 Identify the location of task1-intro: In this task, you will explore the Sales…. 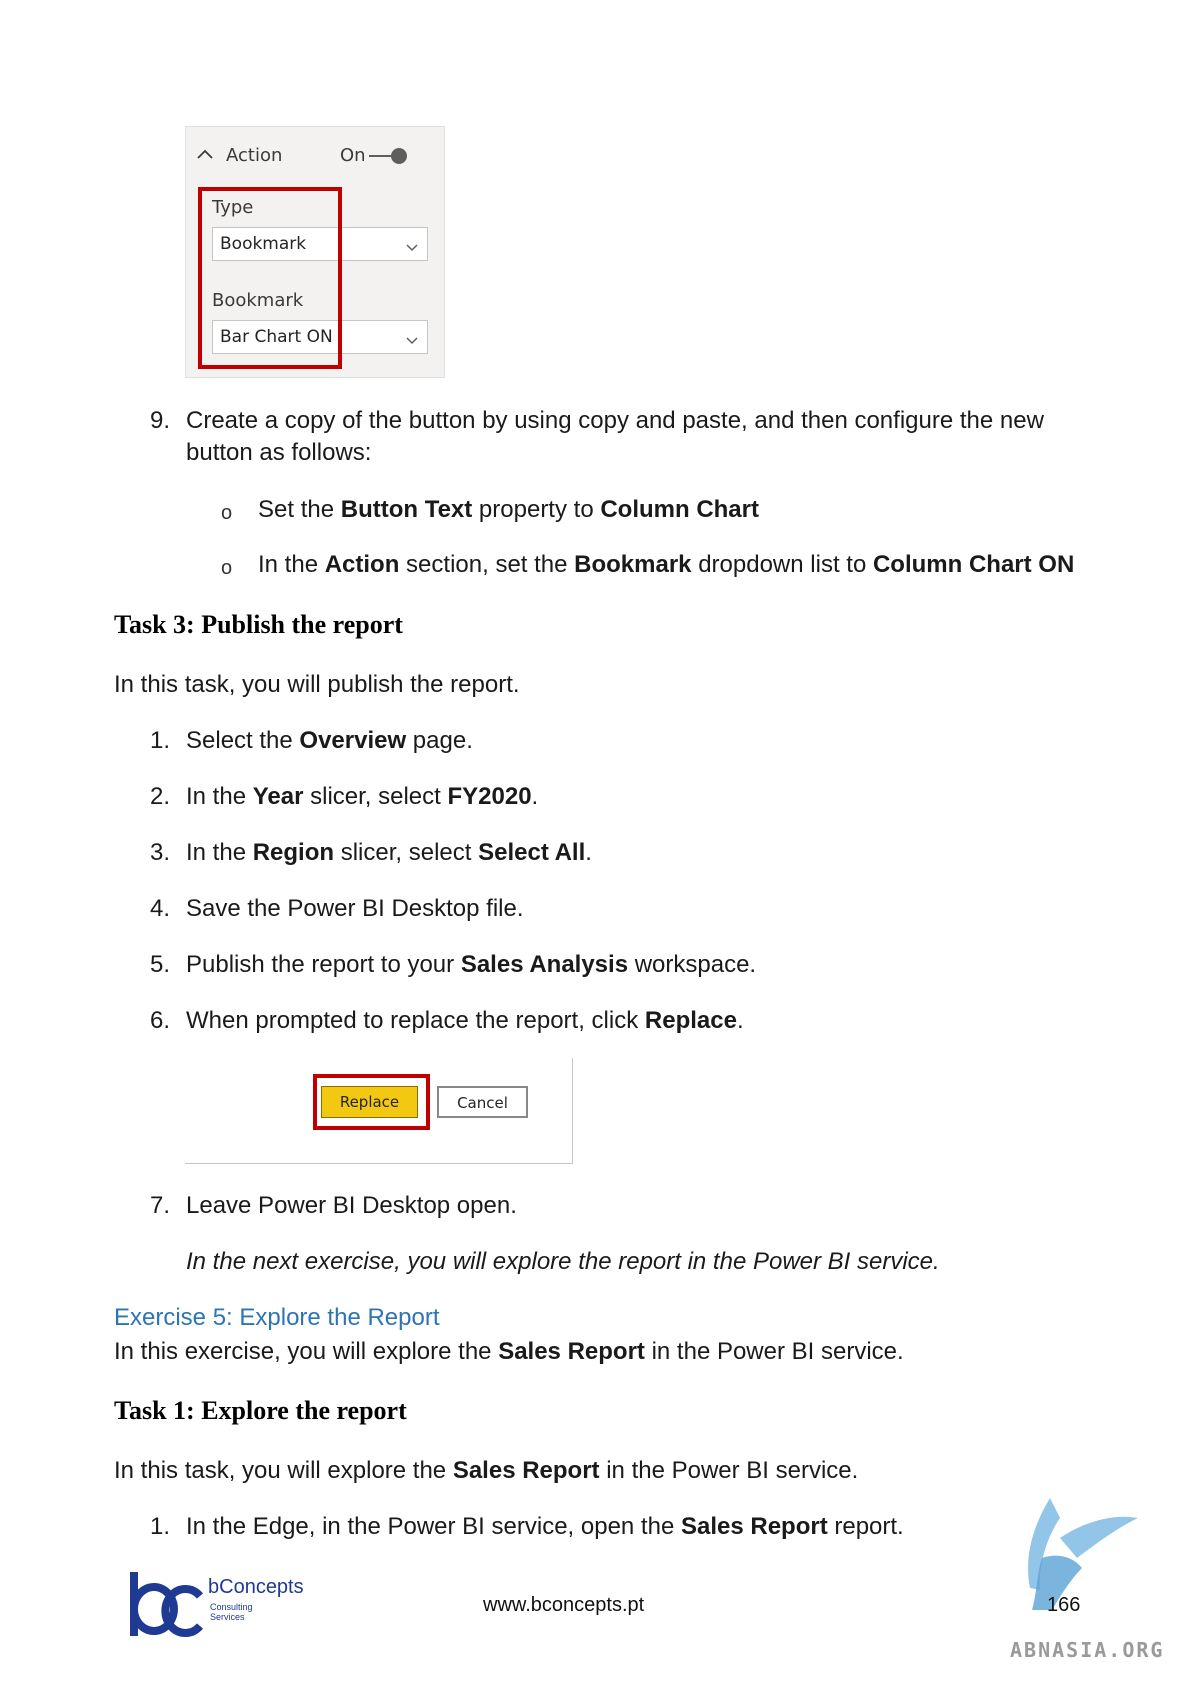
(486, 1470).